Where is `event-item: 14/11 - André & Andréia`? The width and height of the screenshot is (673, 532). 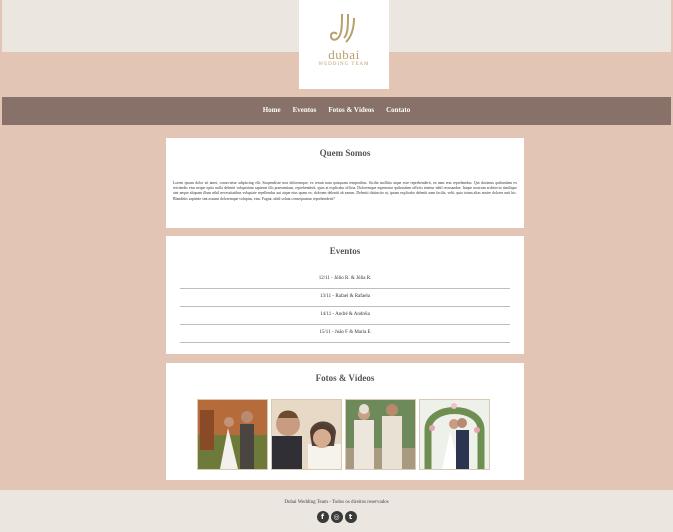
event-item: 14/11 - André & Andréia is located at coordinates (345, 316).